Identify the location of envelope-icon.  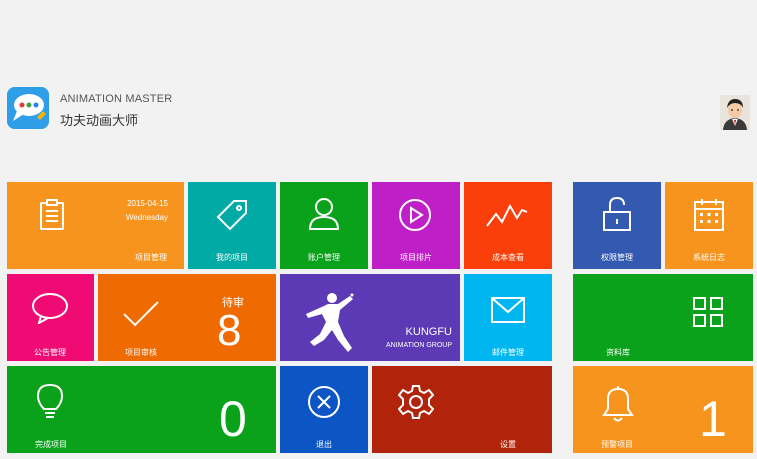
(508, 310).